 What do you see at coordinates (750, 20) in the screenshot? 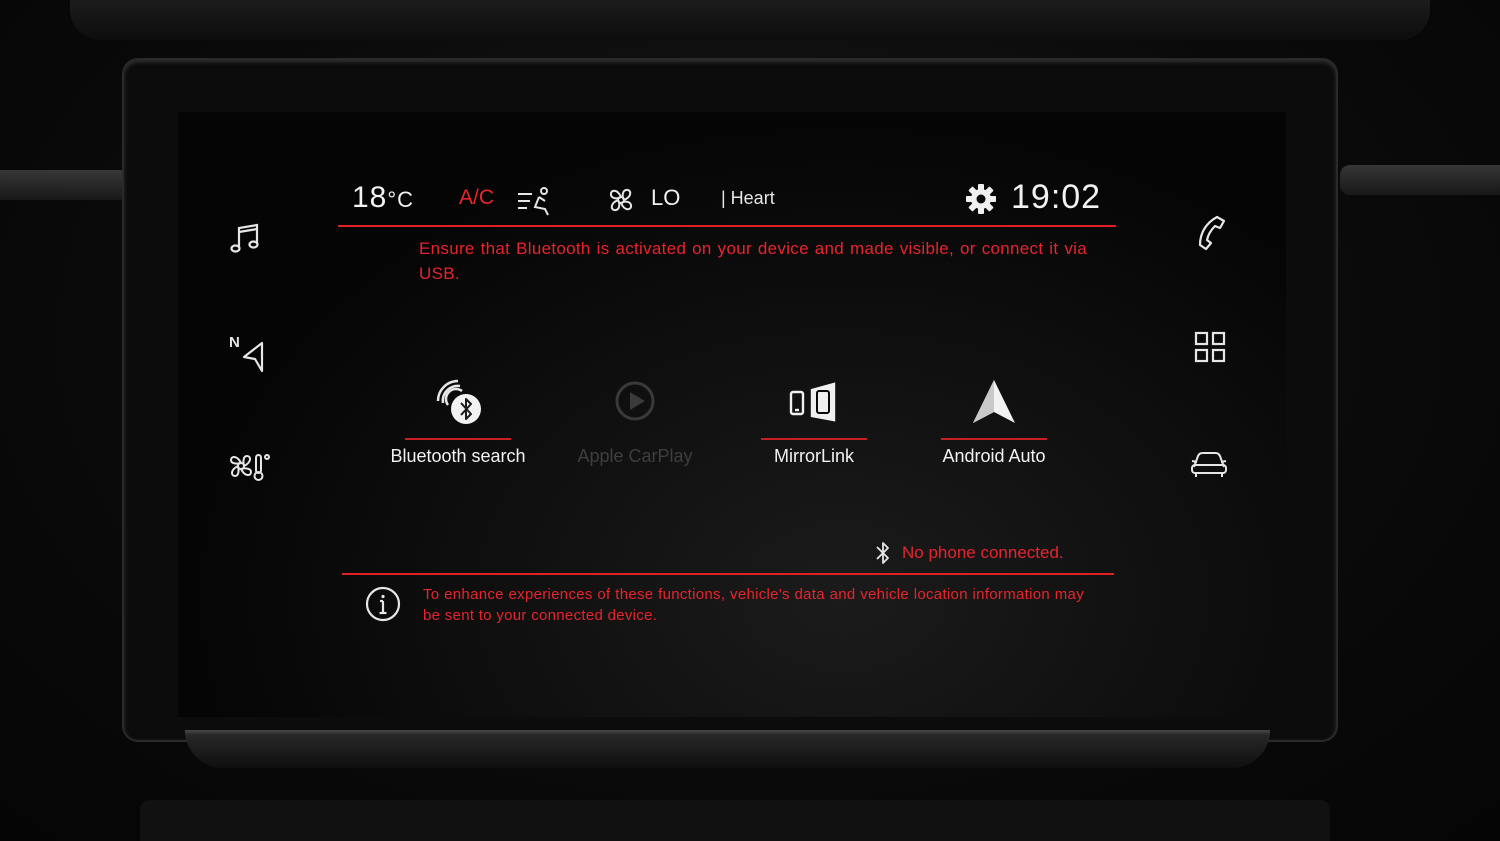
I see `dashboard-top-trim` at bounding box center [750, 20].